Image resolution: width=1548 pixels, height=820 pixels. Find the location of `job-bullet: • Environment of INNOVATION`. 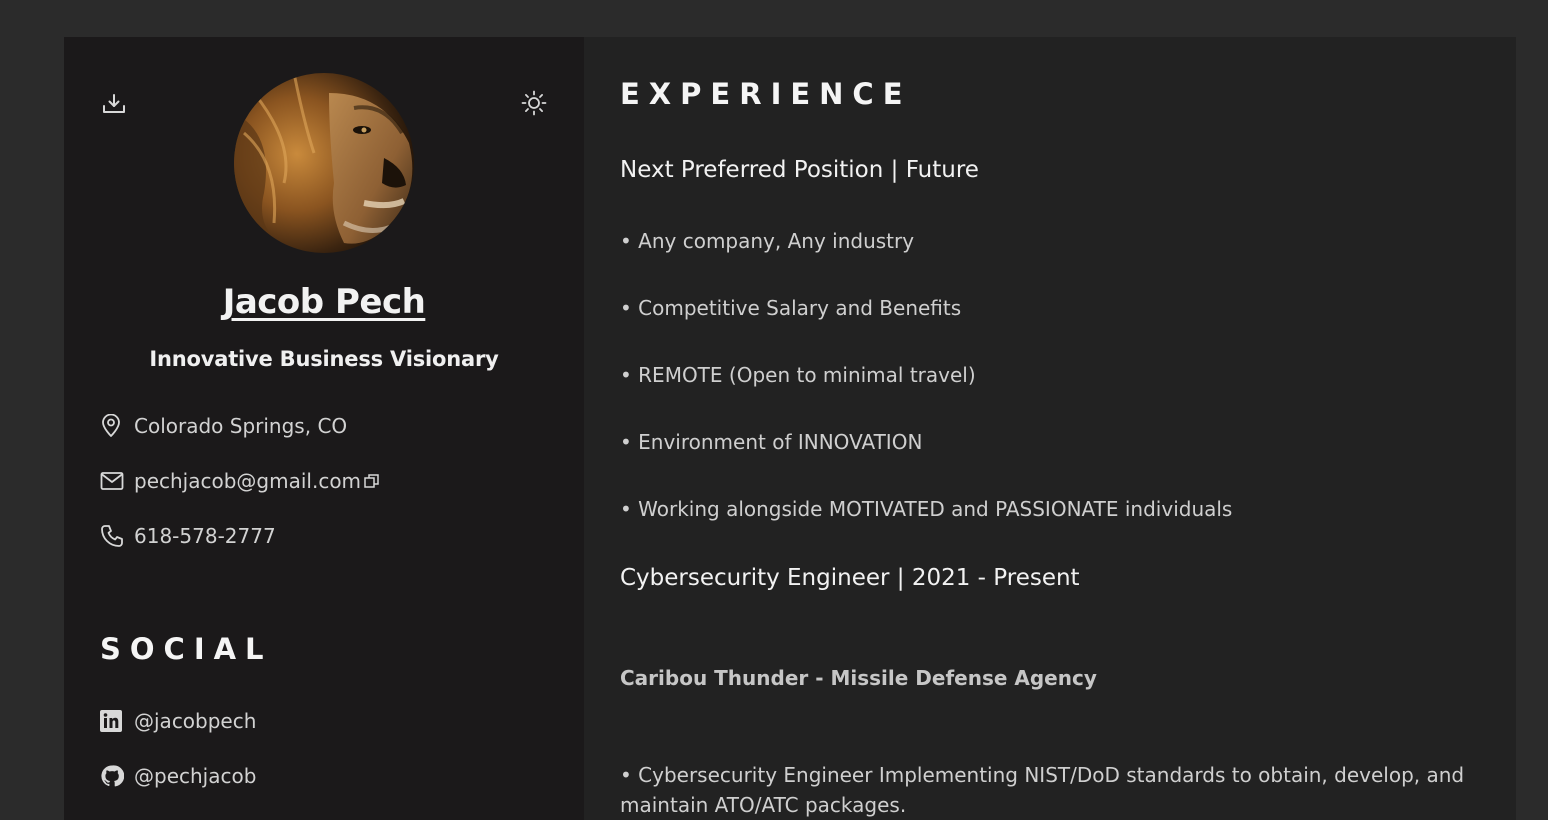

job-bullet: • Environment of INNOVATION is located at coordinates (771, 442).